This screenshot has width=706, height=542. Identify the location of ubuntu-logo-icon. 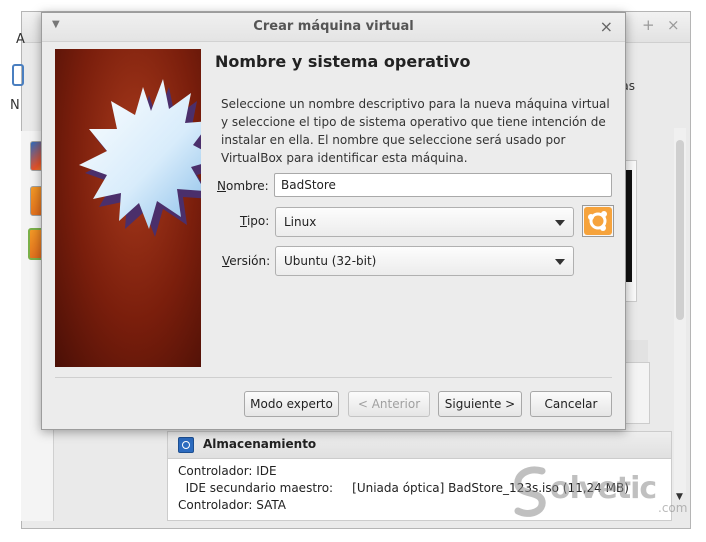
(598, 221).